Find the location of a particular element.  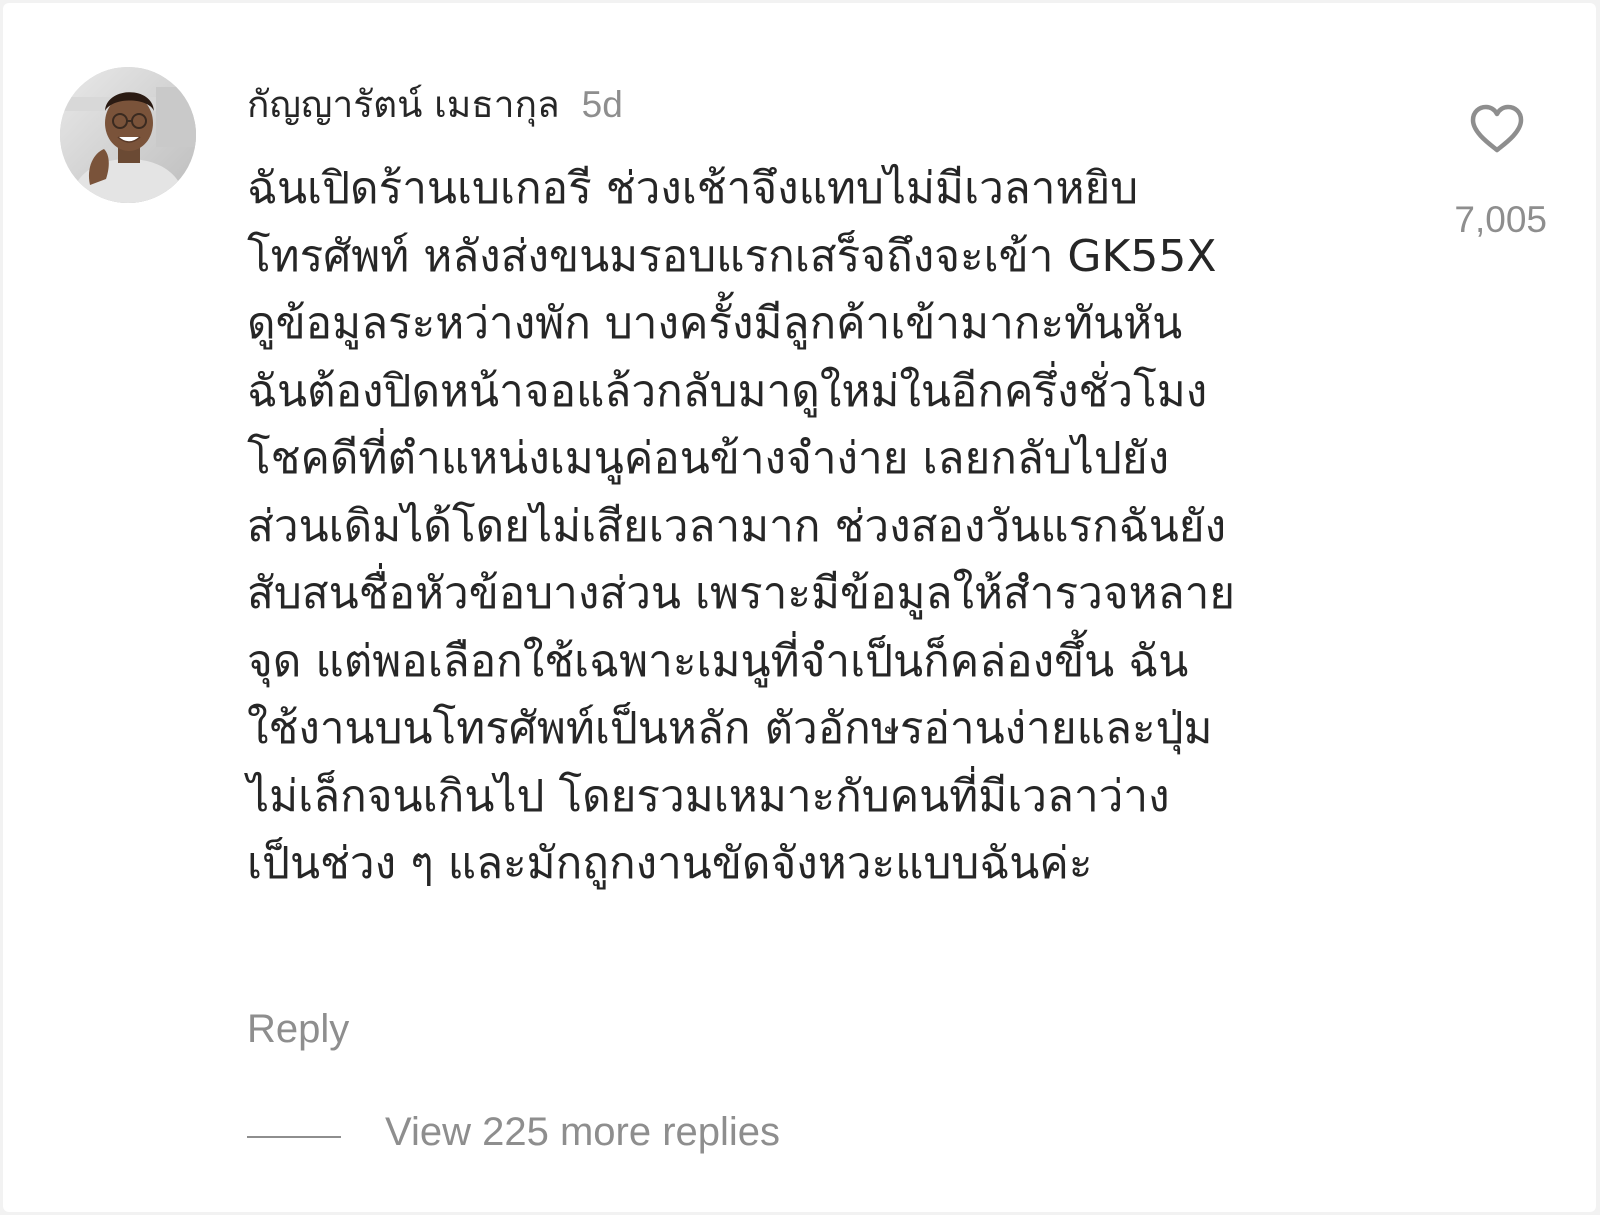

username: กัญญารัตน์ เมธากุล is located at coordinates (403, 104).